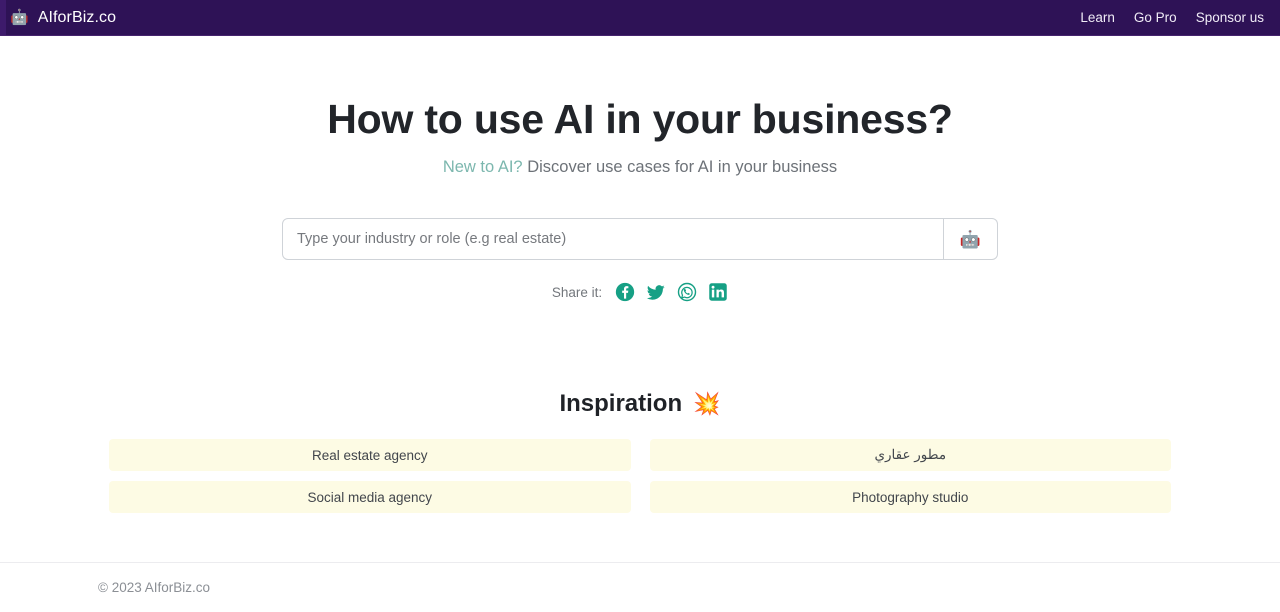 The height and width of the screenshot is (612, 1280). I want to click on twitter-share-icon, so click(656, 292).